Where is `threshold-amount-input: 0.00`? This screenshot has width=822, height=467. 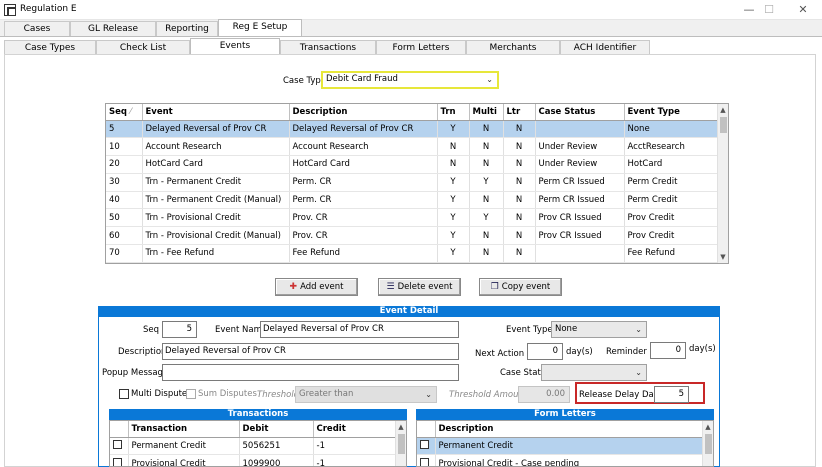 threshold-amount-input: 0.00 is located at coordinates (544, 394).